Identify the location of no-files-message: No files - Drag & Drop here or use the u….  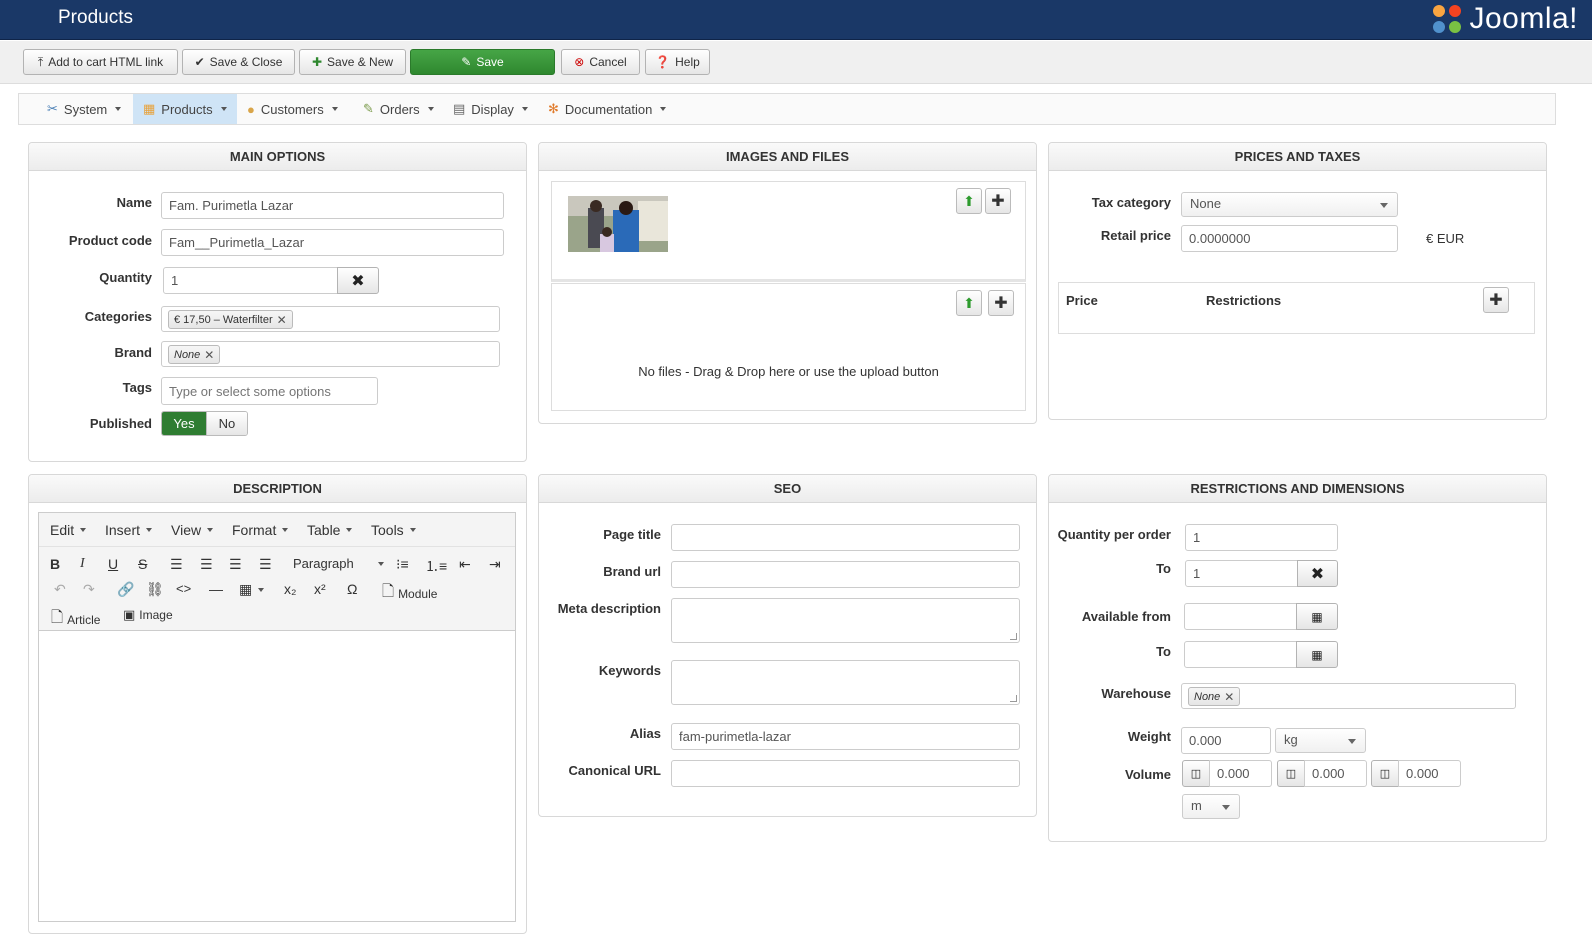
(788, 371).